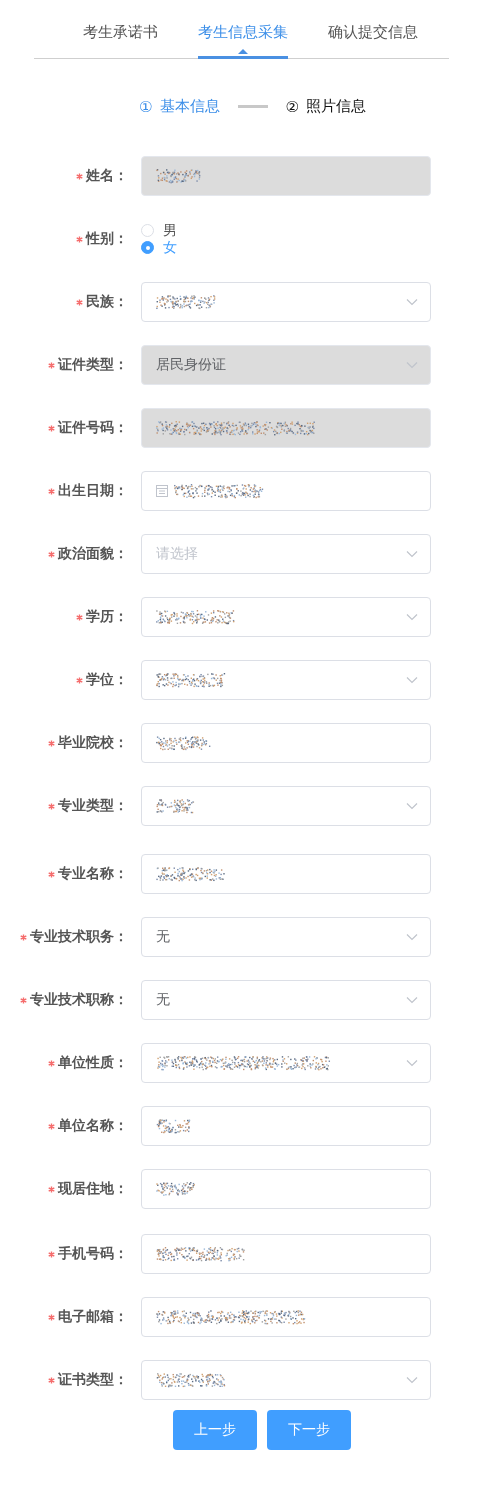  Describe the element at coordinates (107, 239) in the screenshot. I see `field-label: 性别：` at that location.